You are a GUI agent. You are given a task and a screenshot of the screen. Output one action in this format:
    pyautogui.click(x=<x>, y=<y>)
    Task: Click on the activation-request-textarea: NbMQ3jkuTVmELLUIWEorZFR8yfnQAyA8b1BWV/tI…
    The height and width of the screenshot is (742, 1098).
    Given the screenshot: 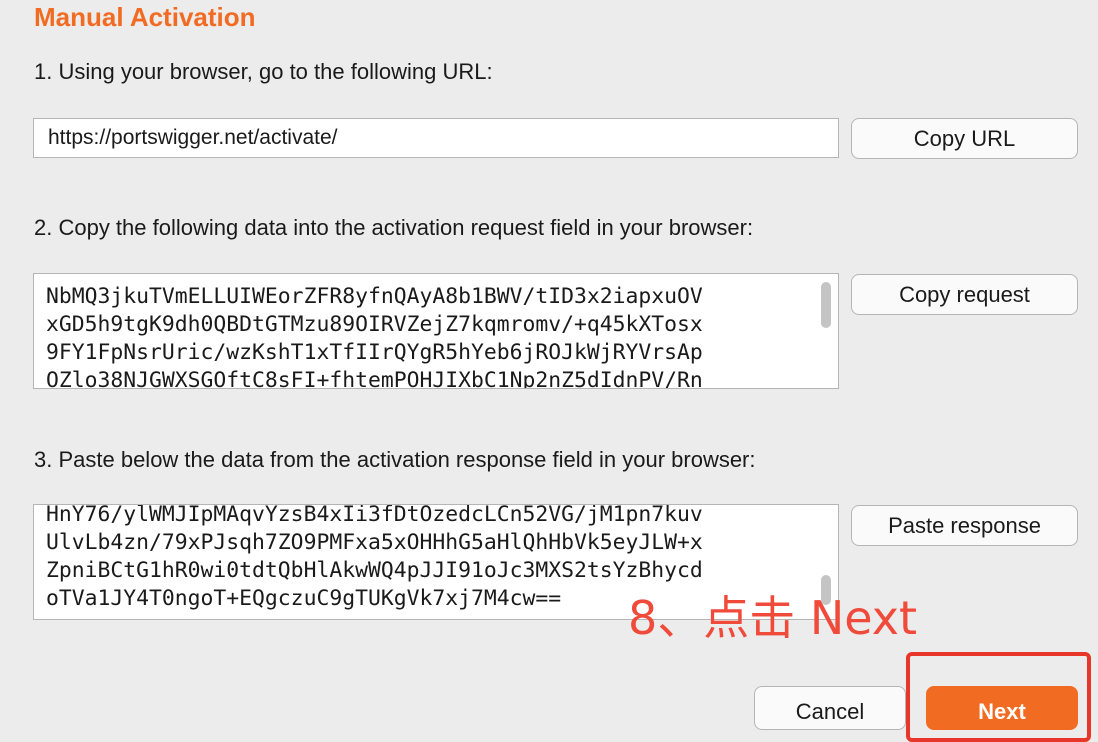 What is the action you would take?
    pyautogui.click(x=436, y=331)
    